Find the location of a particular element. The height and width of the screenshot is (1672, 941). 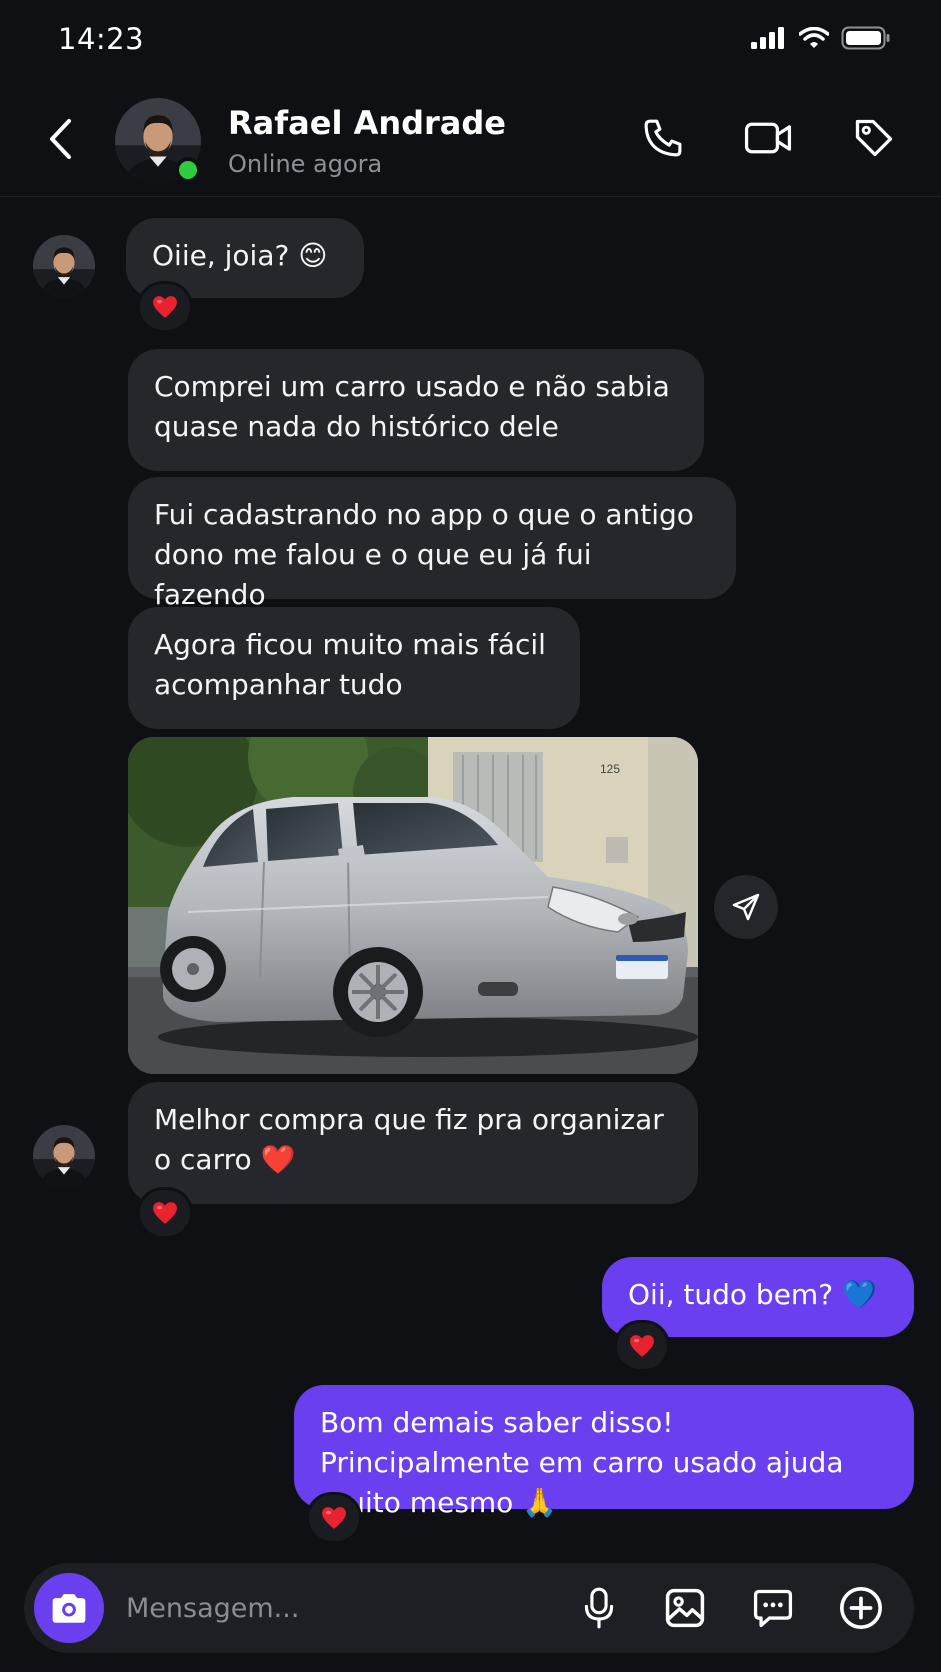

plus-icon is located at coordinates (861, 1608).